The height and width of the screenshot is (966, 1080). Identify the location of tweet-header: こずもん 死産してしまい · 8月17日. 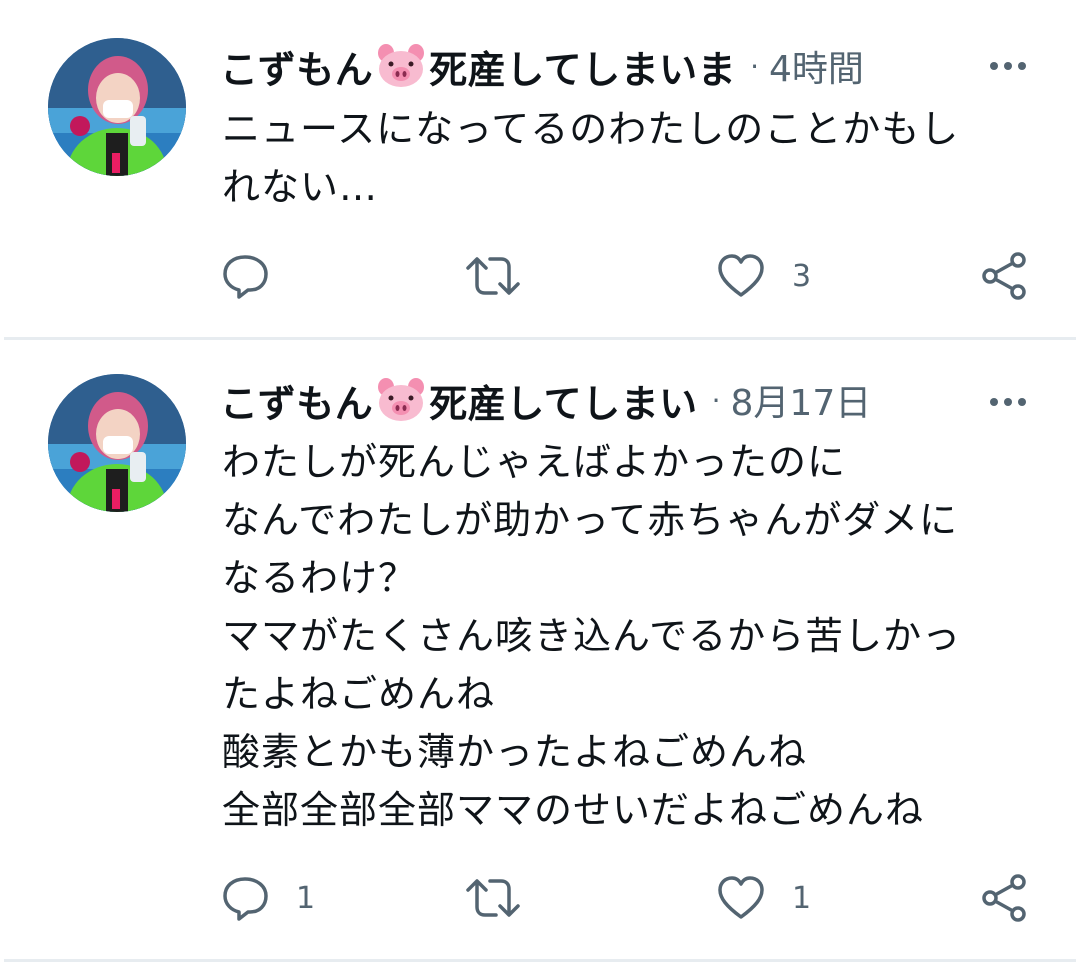
(630, 400).